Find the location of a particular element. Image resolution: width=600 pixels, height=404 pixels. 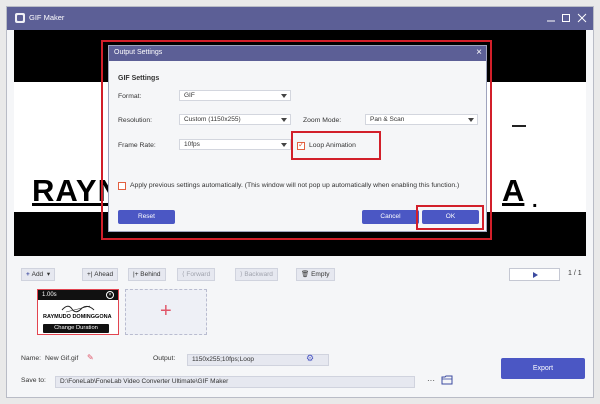

zoom-mode-label: Zoom Mode: is located at coordinates (322, 120).